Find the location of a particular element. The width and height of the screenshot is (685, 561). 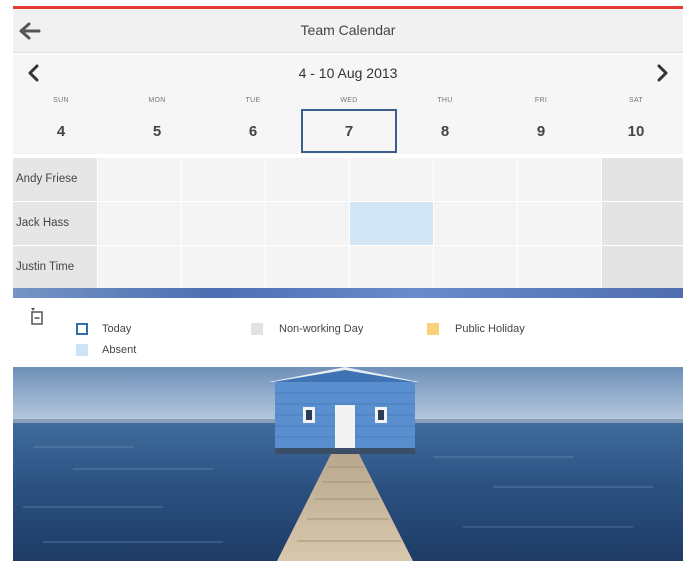

legend-label: Today is located at coordinates (117, 329).